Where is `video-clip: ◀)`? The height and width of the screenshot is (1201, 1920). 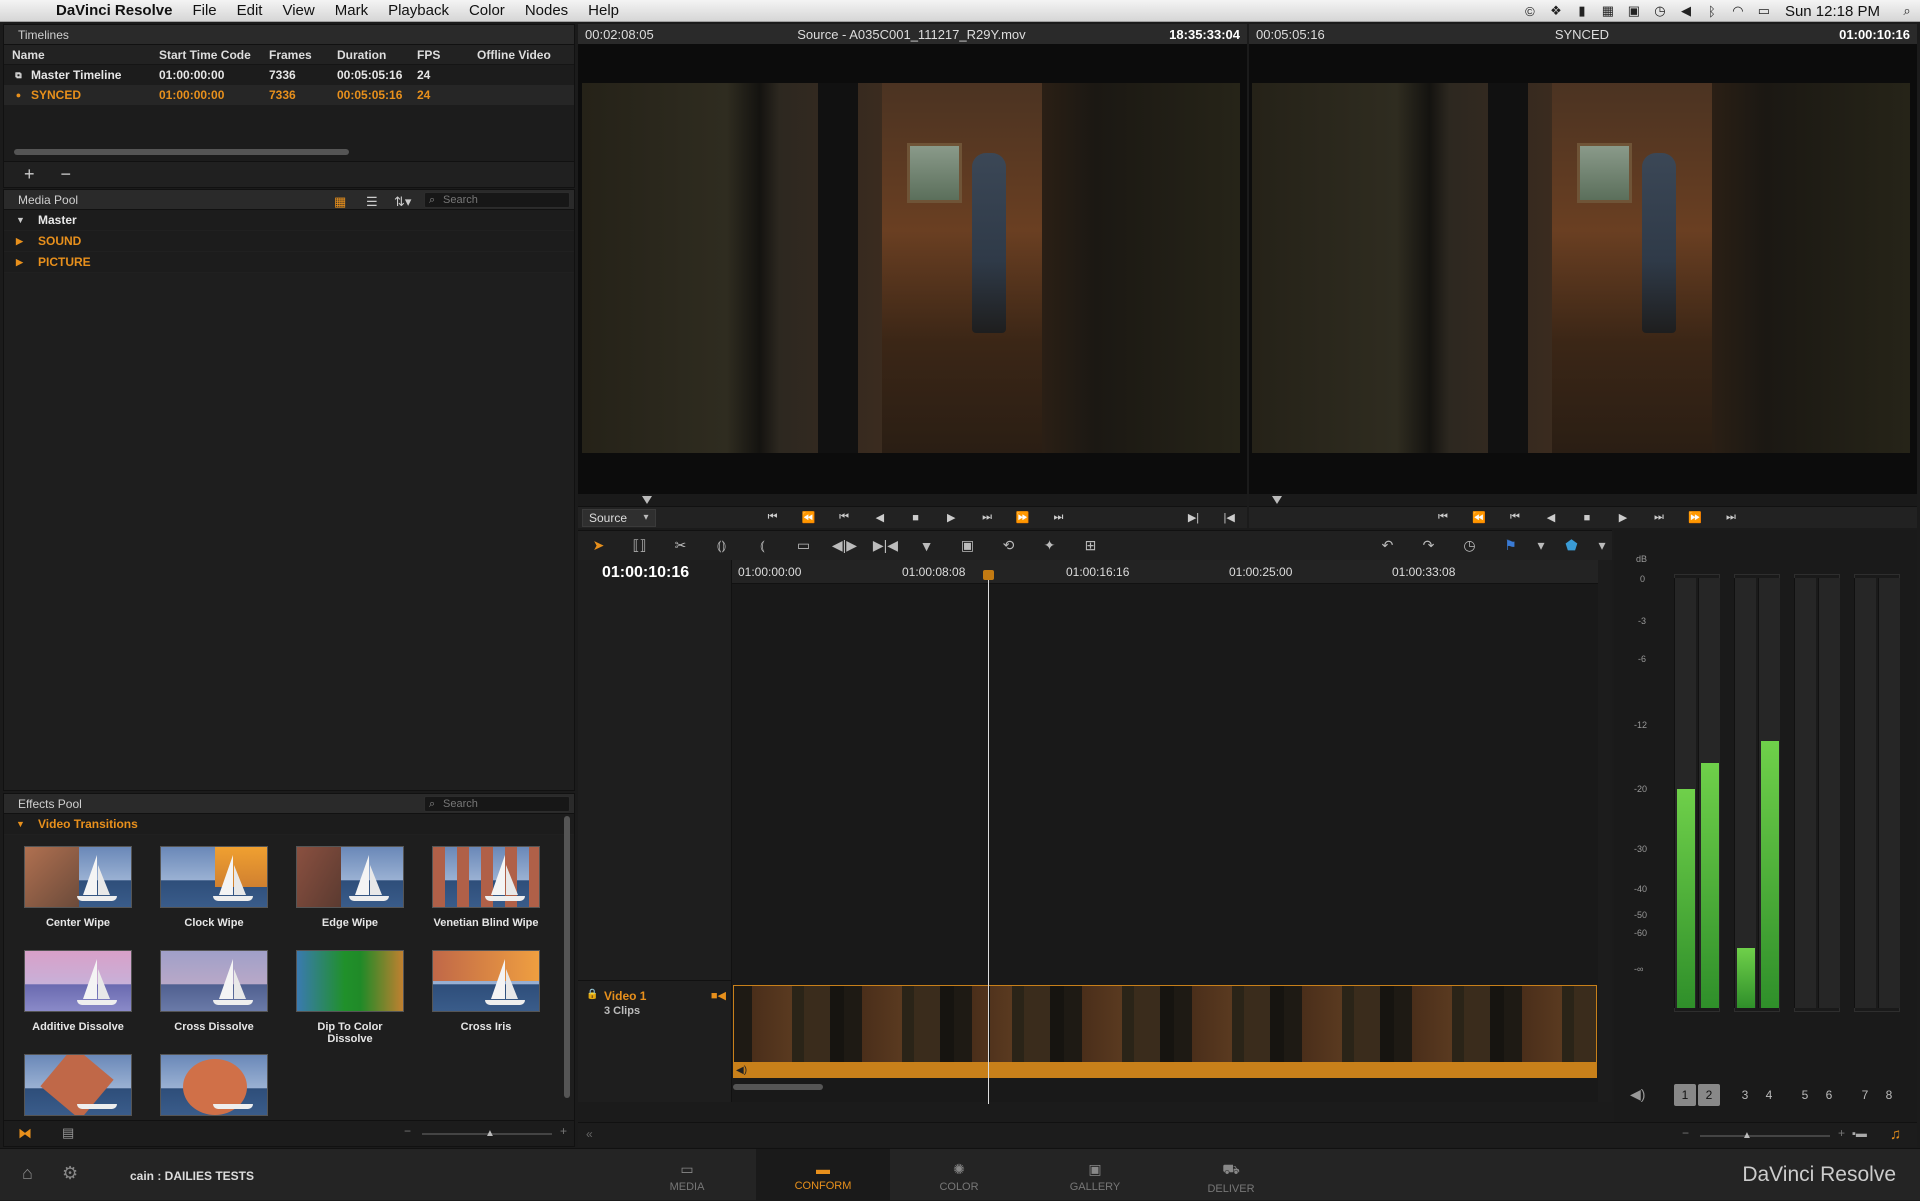 video-clip: ◀) is located at coordinates (1165, 1031).